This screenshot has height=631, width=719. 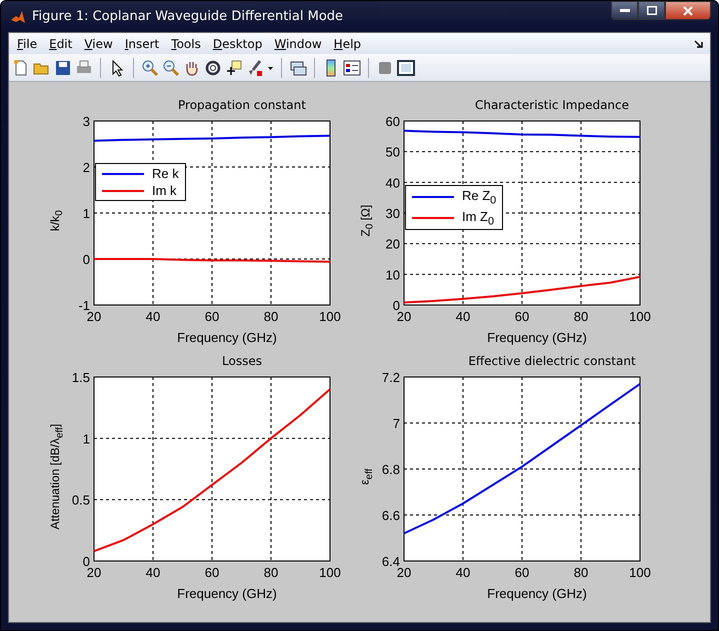 I want to click on chart-title: Effective dielectric constant, so click(x=552, y=361).